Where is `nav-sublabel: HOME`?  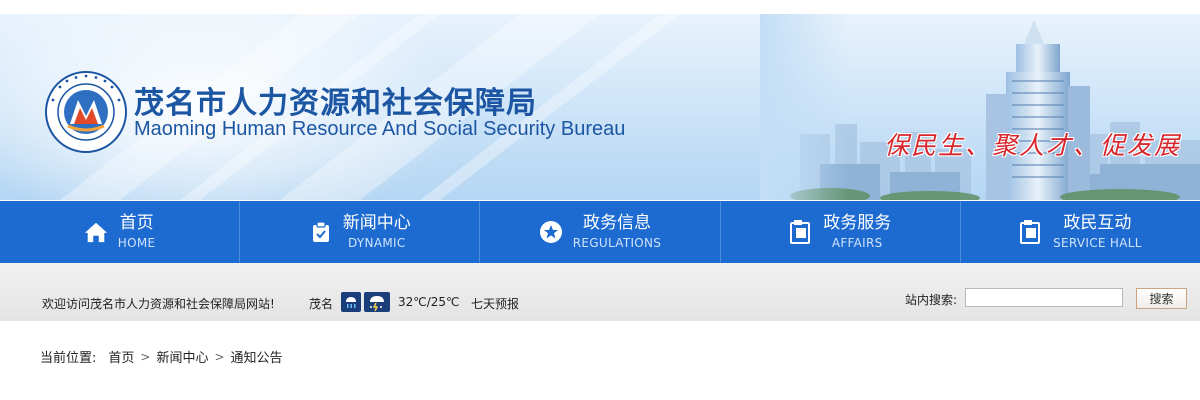
nav-sublabel: HOME is located at coordinates (136, 243).